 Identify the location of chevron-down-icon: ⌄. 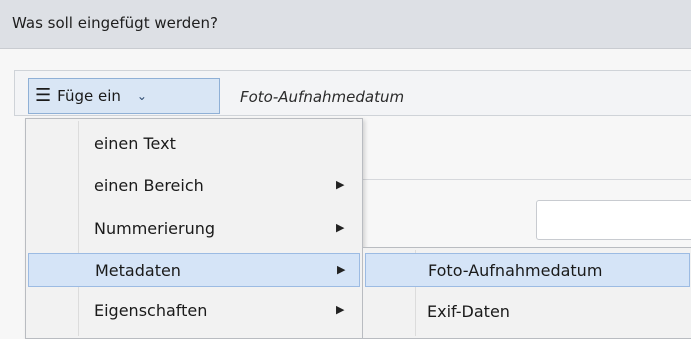
(141, 96).